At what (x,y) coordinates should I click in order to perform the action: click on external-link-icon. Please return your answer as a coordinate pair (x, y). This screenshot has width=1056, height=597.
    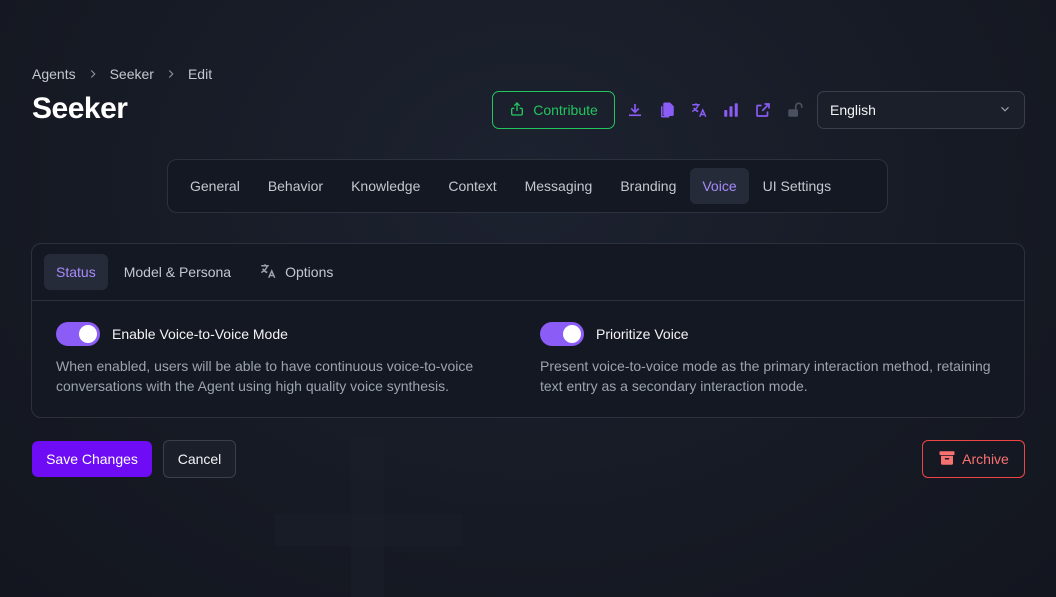
    Looking at the image, I should click on (763, 110).